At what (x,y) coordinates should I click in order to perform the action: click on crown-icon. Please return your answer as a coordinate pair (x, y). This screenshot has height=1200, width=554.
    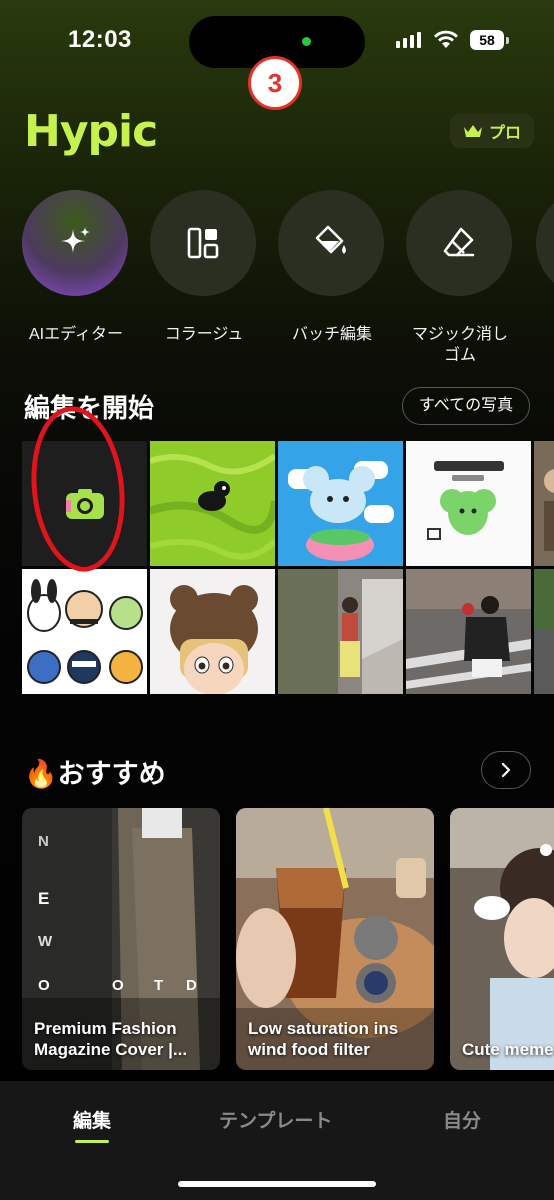
    Looking at the image, I should click on (472, 131).